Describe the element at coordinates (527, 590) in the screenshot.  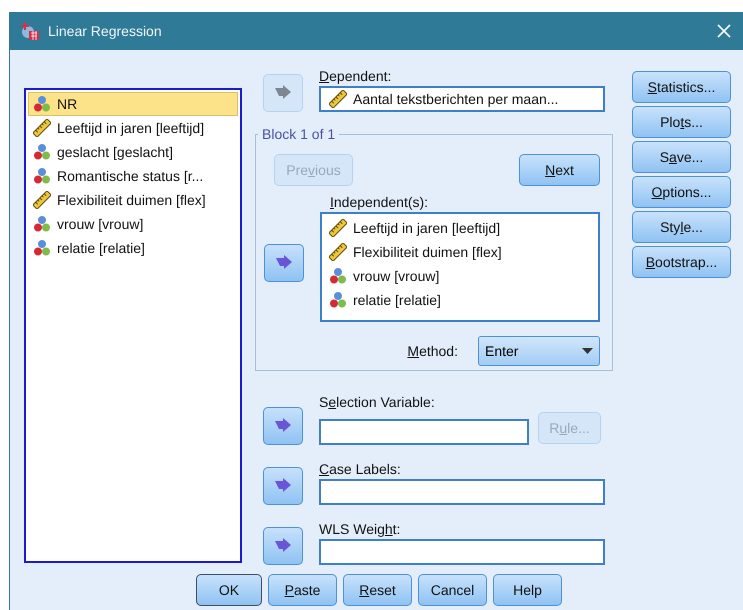
I see `dialog-button: Help` at that location.